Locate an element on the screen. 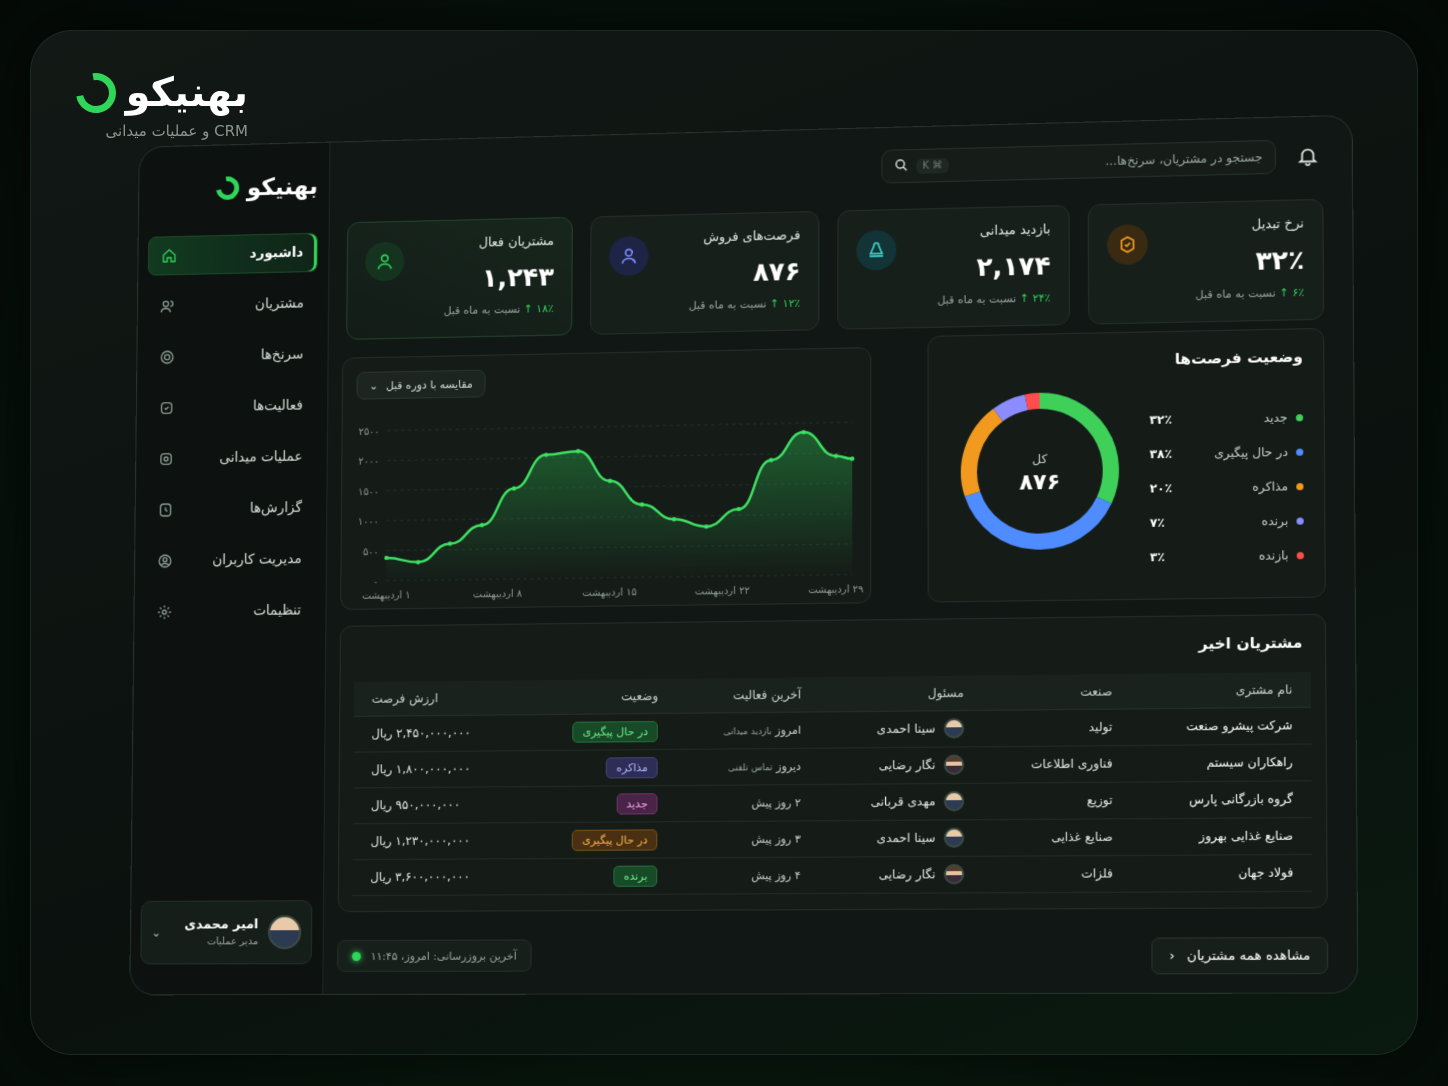 The width and height of the screenshot is (1448, 1086). customer-name: شرکت پیشرو صنعت is located at coordinates (1221, 726).